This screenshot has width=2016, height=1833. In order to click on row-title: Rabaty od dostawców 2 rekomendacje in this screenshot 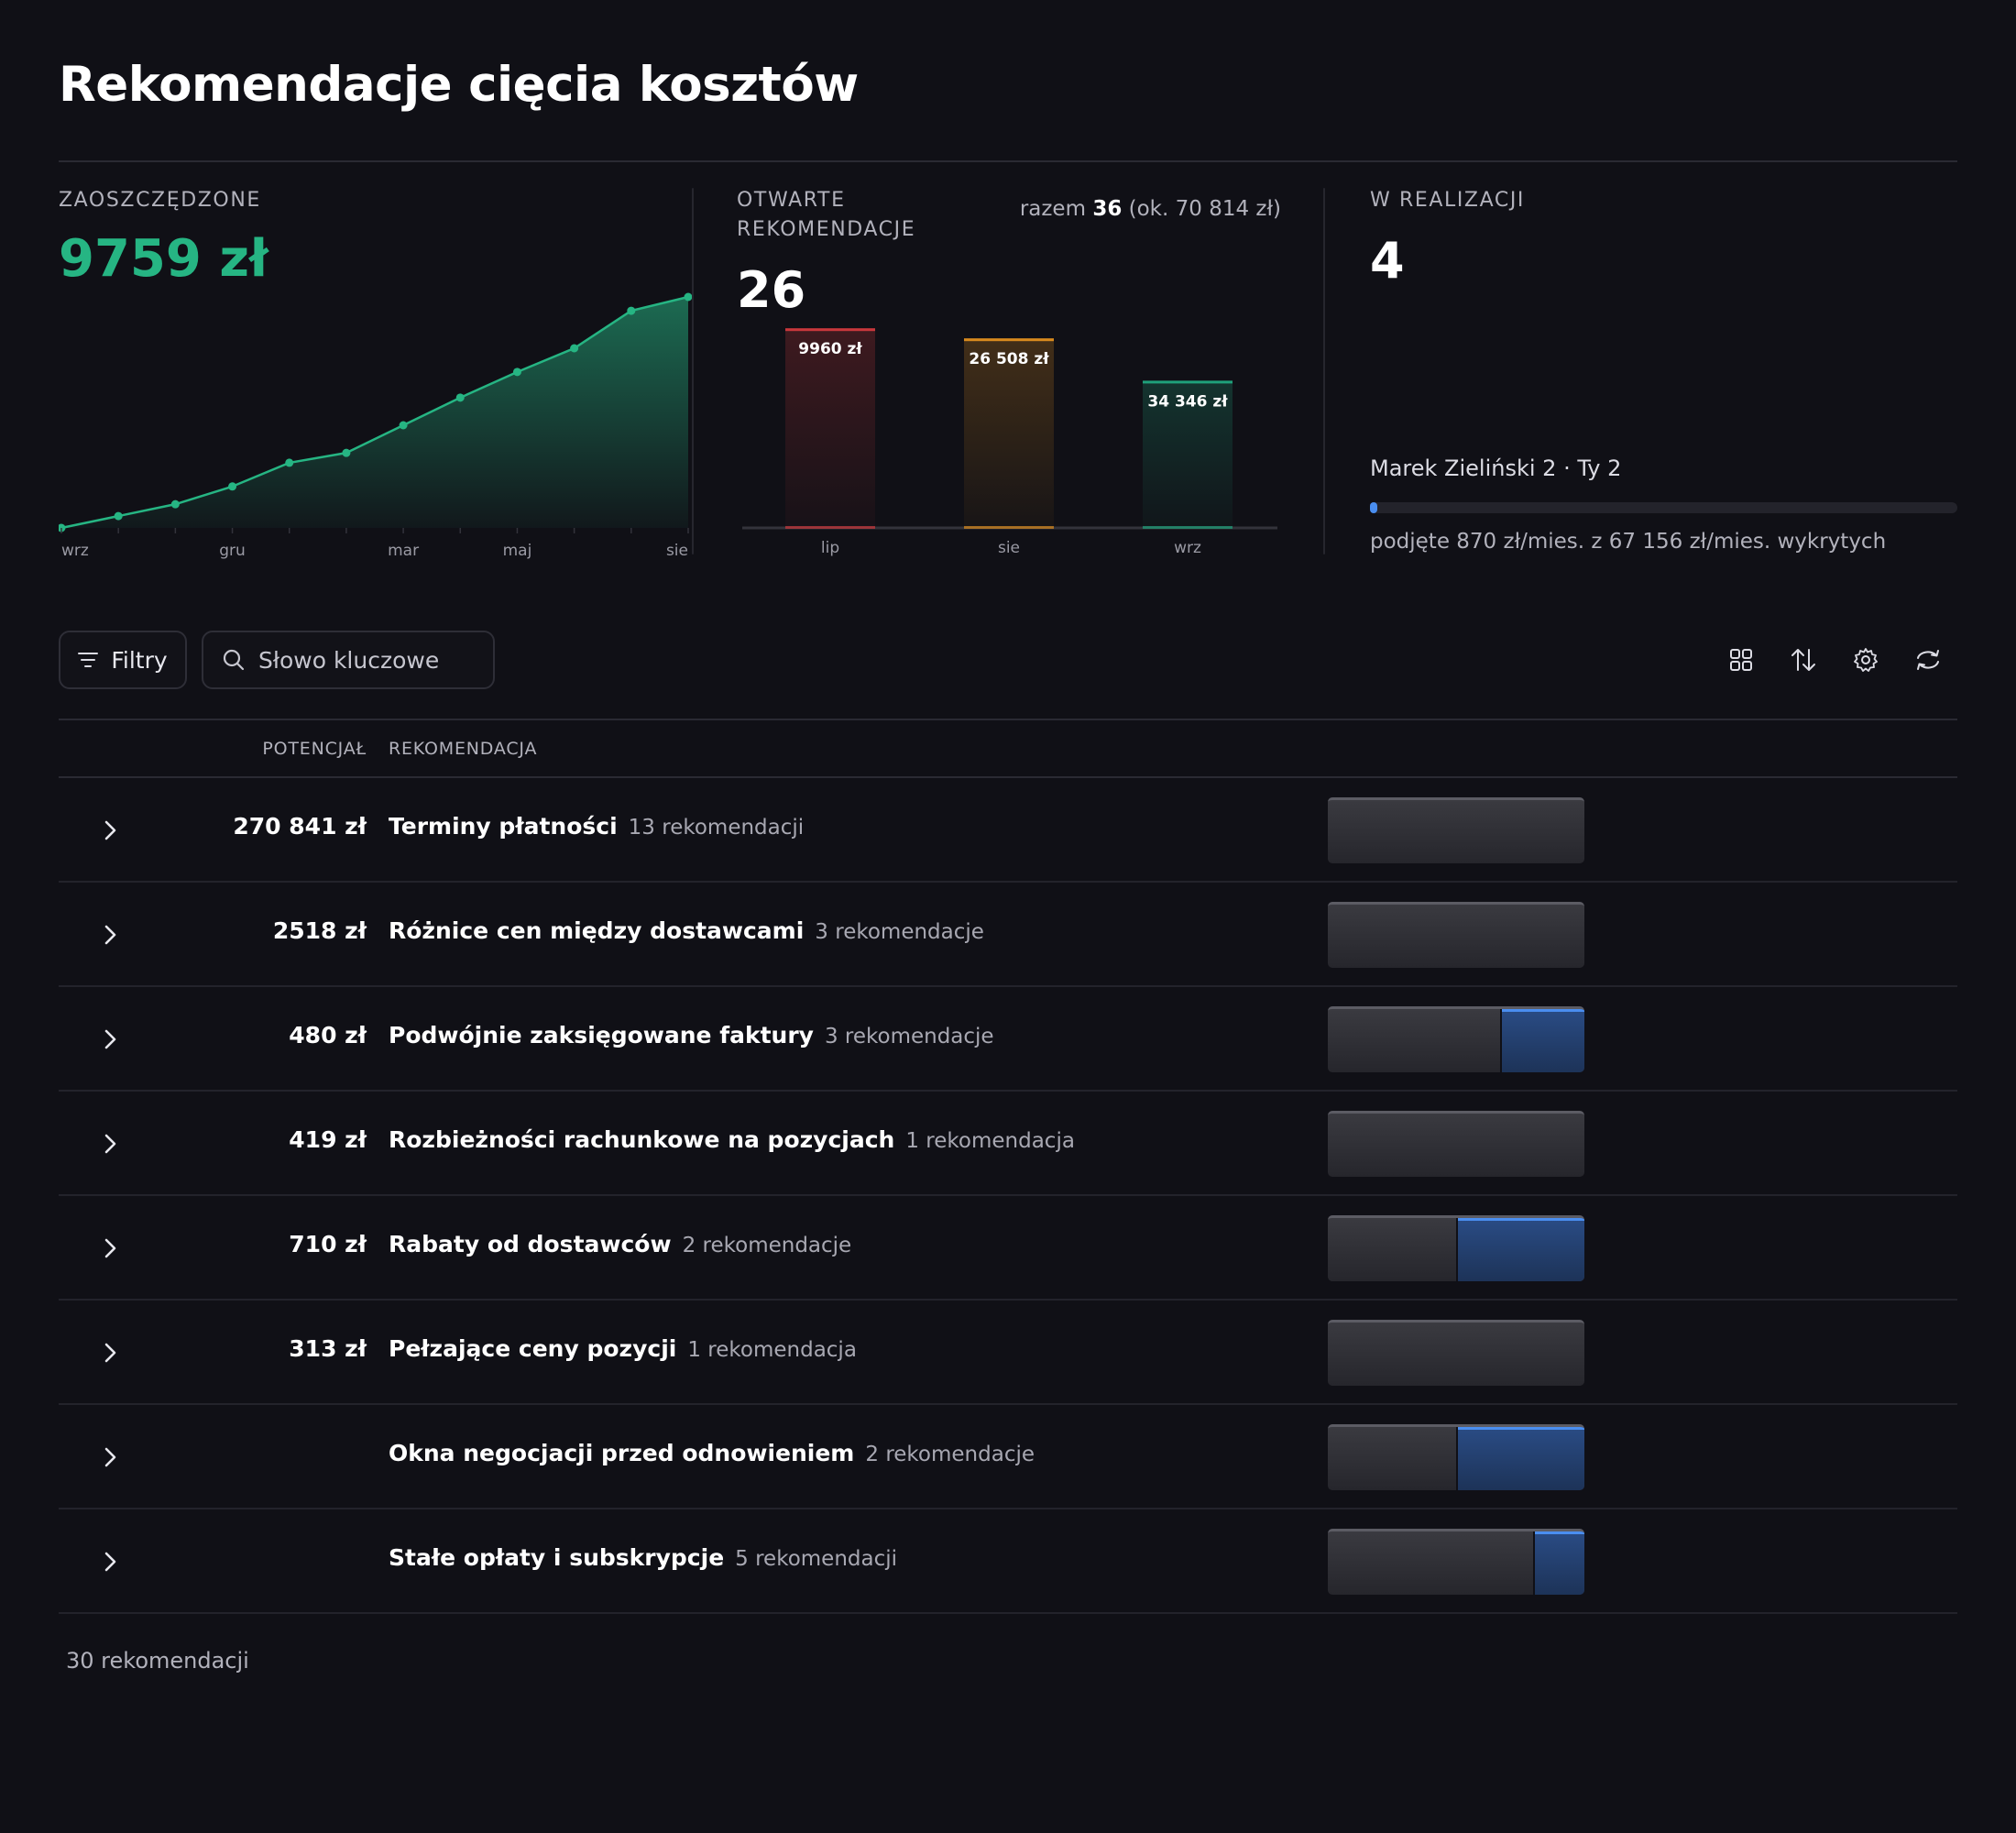, I will do `click(620, 1244)`.